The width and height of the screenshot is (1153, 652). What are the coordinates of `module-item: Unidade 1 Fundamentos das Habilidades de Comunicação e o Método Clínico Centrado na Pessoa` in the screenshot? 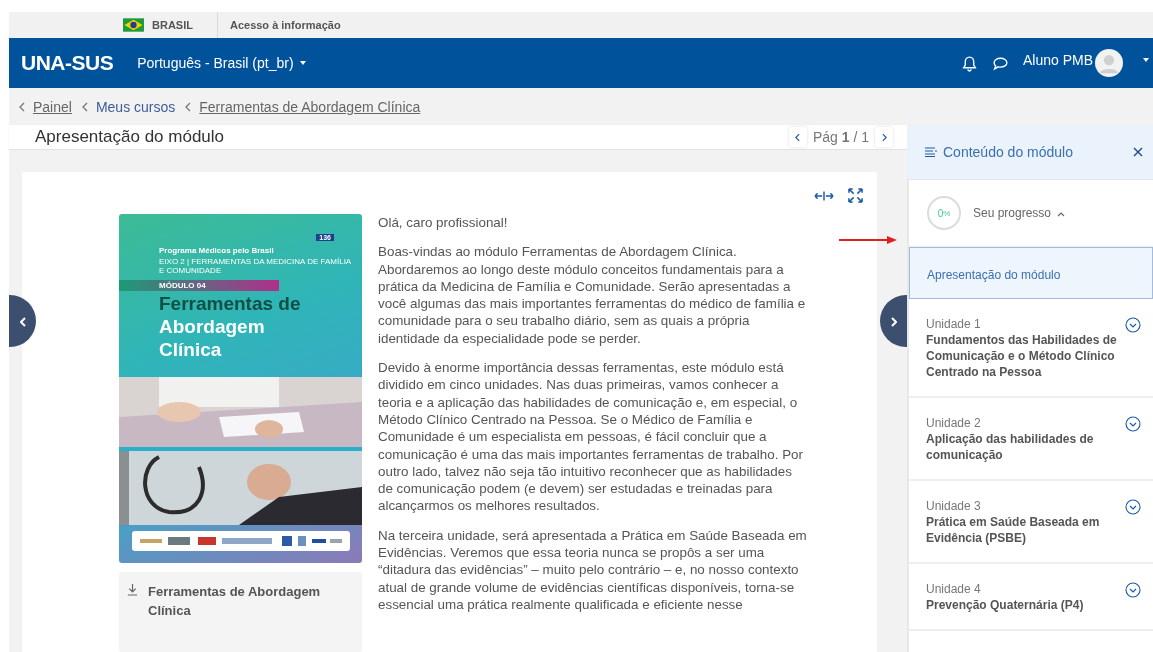 It's located at (1031, 348).